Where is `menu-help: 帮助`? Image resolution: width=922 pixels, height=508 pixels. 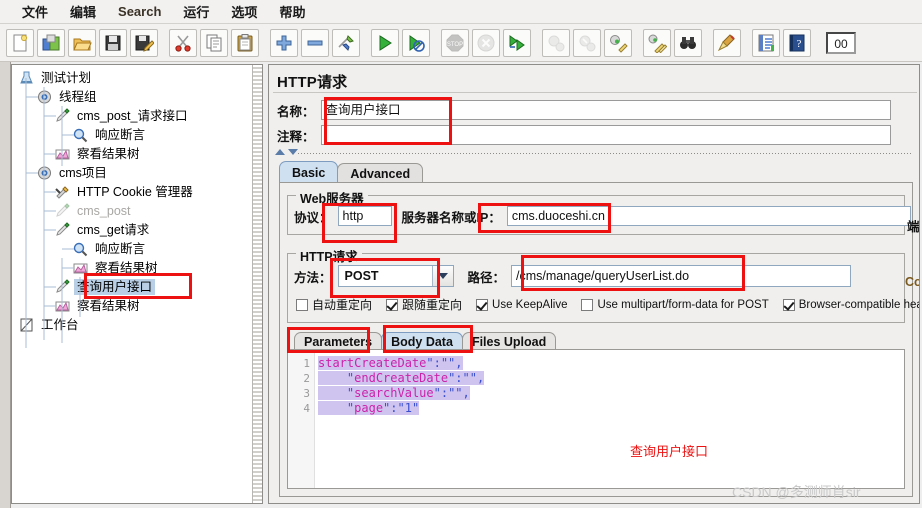 menu-help: 帮助 is located at coordinates (292, 11).